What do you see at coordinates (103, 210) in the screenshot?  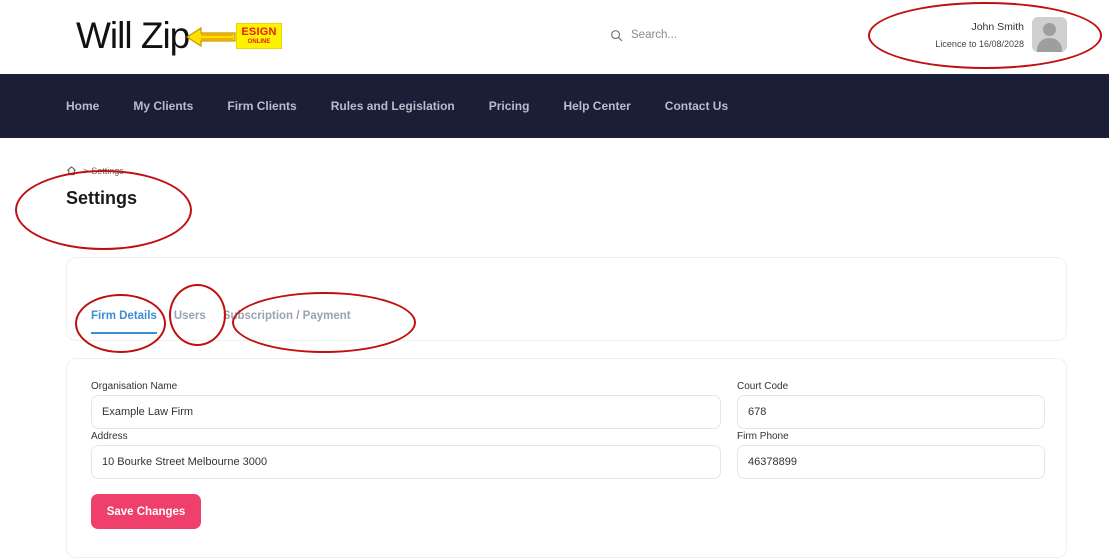 I see `annotation-circle-title` at bounding box center [103, 210].